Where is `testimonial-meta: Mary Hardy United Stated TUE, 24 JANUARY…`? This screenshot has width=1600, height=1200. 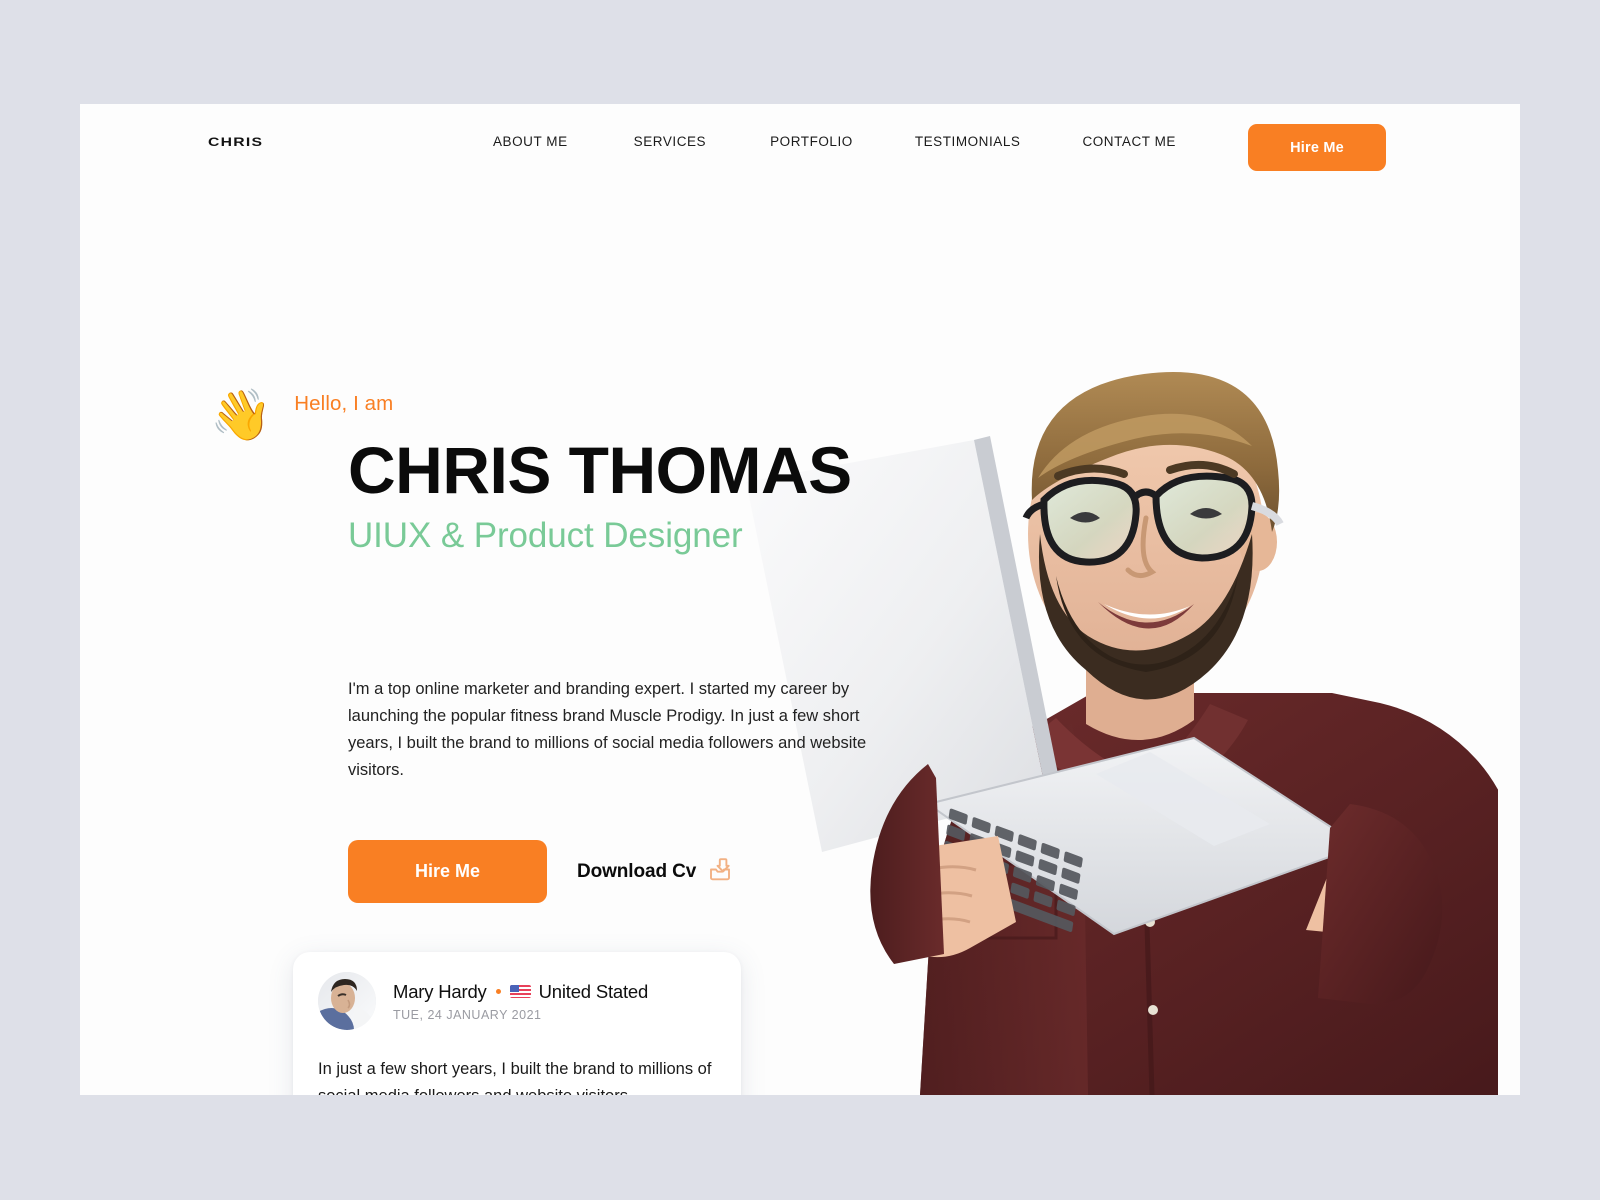 testimonial-meta: Mary Hardy United Stated TUE, 24 JANUARY… is located at coordinates (520, 1001).